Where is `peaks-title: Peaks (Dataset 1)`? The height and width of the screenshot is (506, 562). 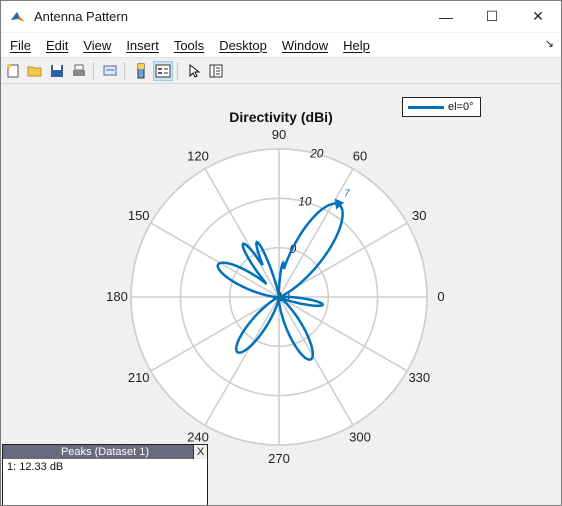
peaks-title: Peaks (Dataset 1) is located at coordinates (105, 452).